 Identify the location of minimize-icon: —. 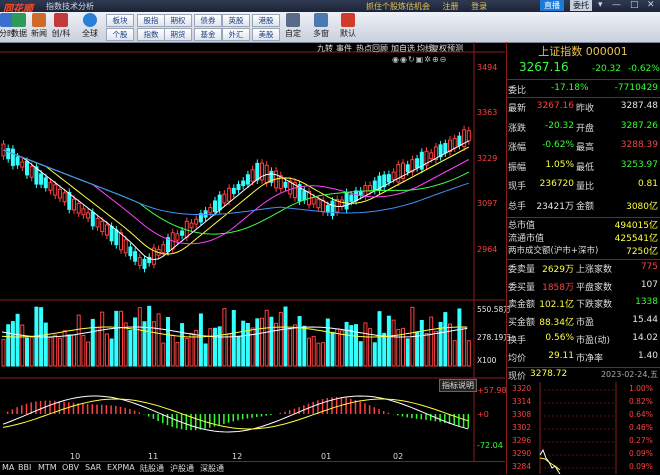
(616, 5).